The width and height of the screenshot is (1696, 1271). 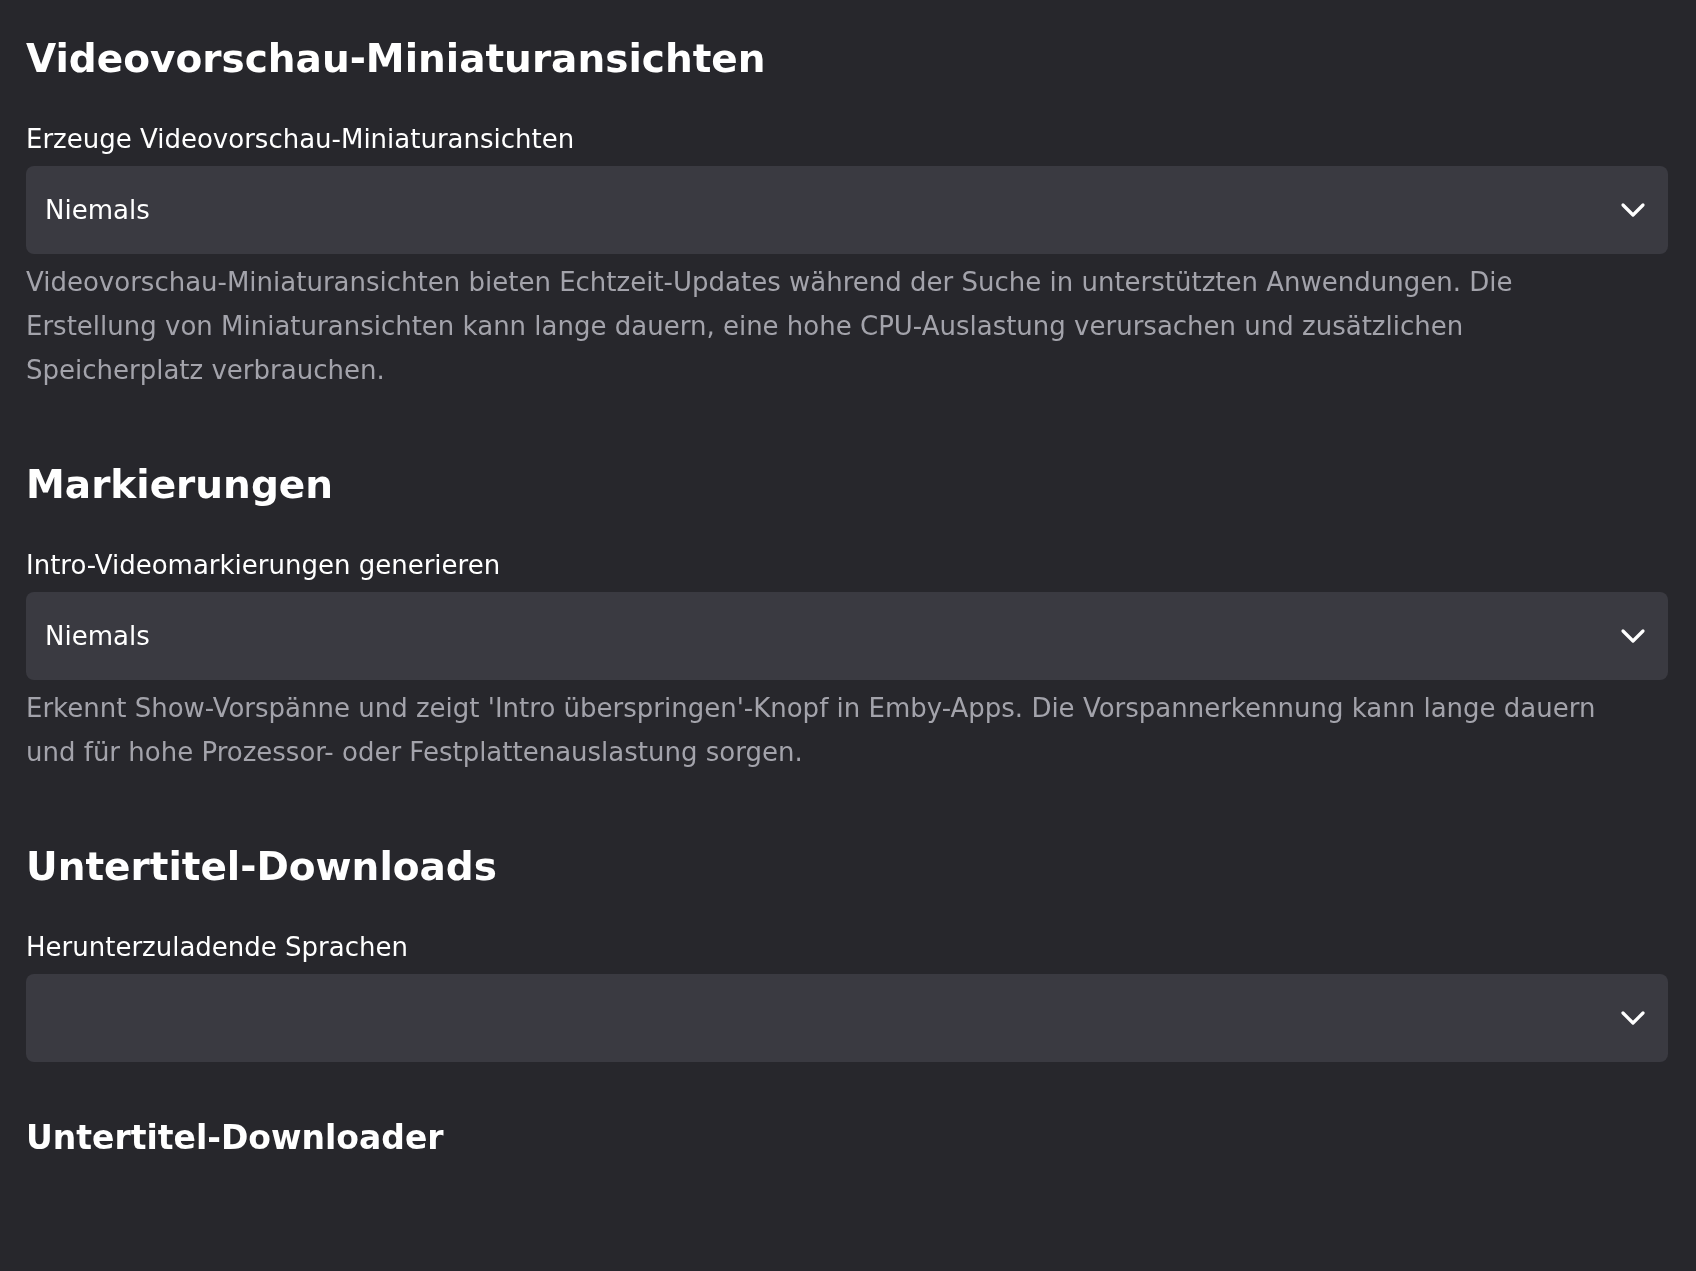 I want to click on field-label: Herunterzuladende Sprachen, so click(x=217, y=947).